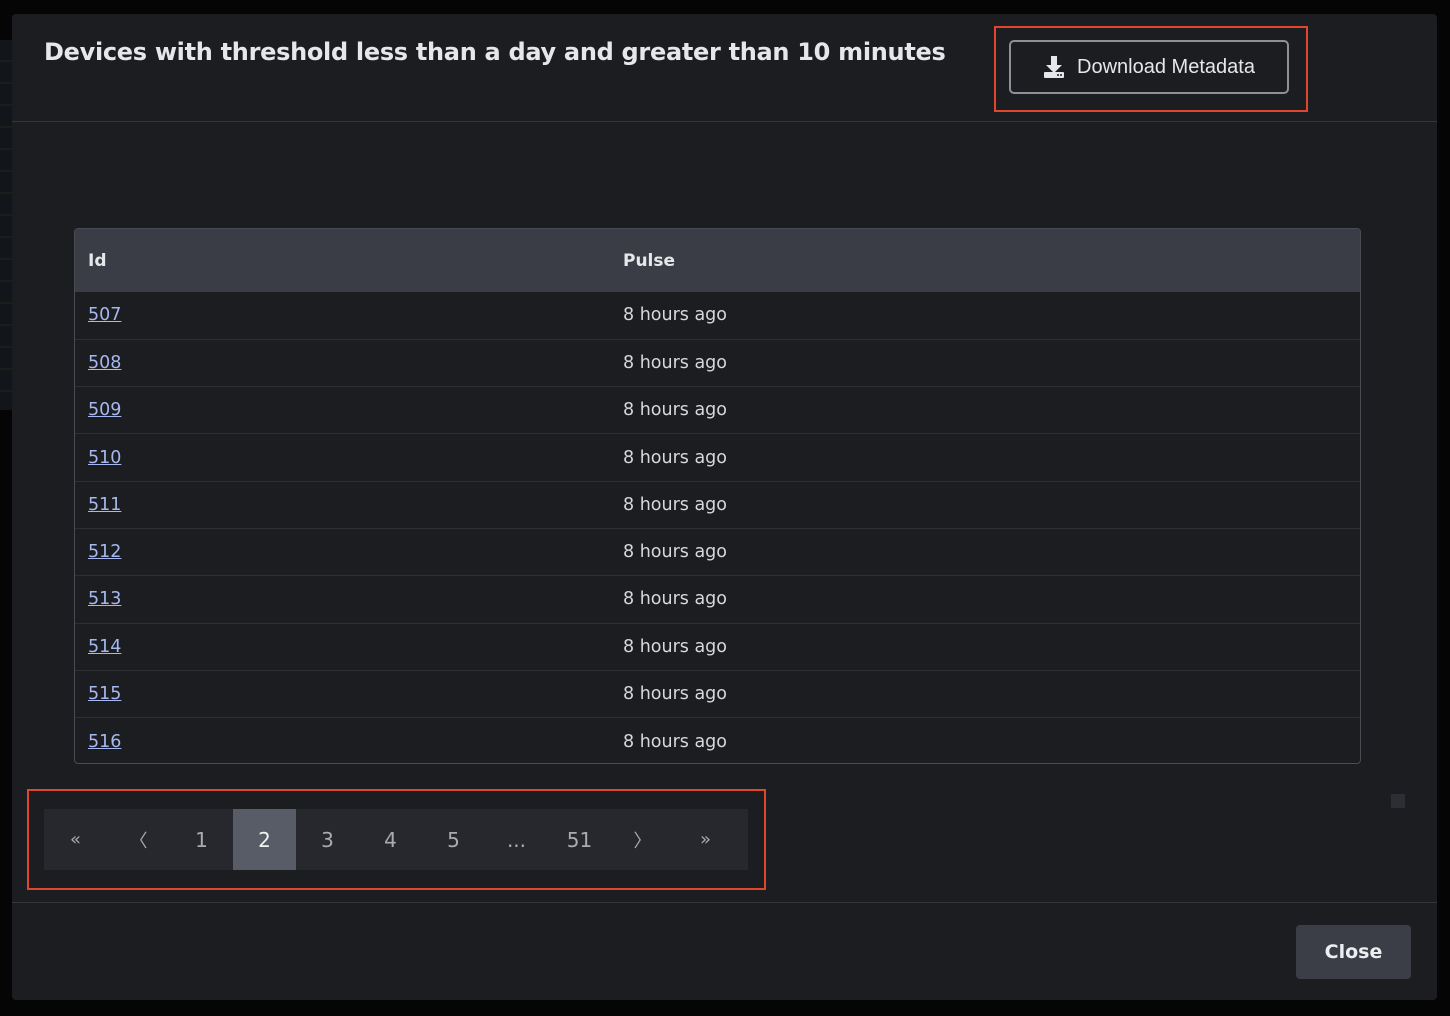  What do you see at coordinates (104, 552) in the screenshot?
I see `device-id-link: 512` at bounding box center [104, 552].